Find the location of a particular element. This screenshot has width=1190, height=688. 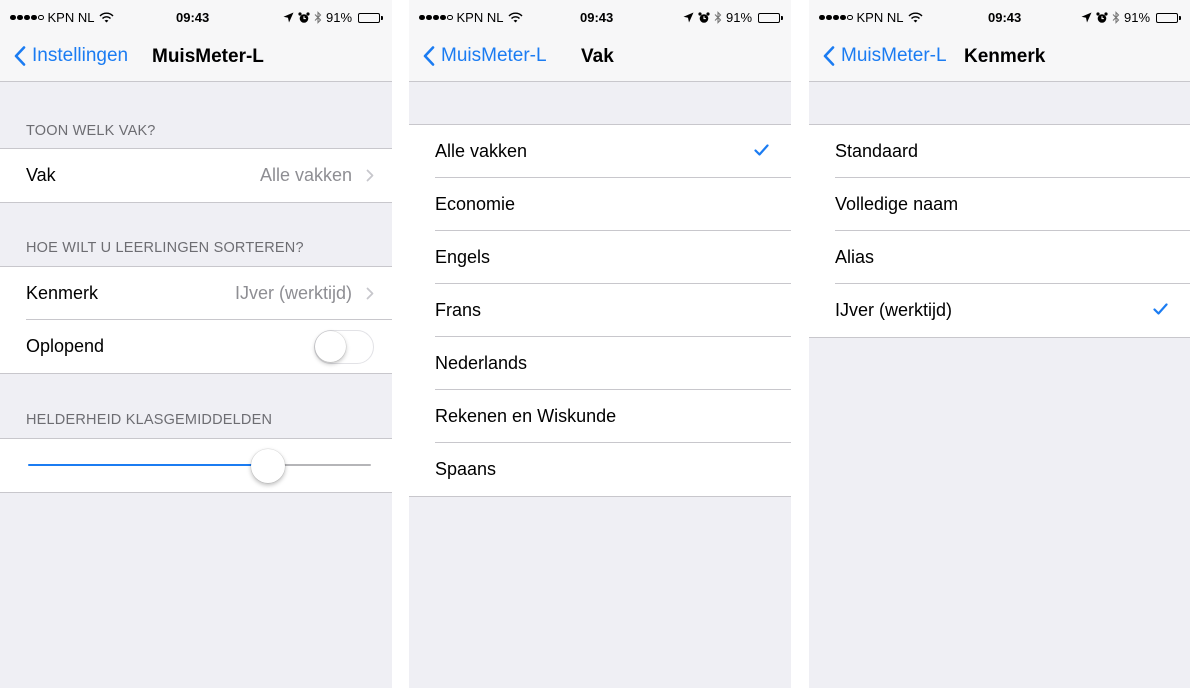

brightness-group is located at coordinates (196, 465).